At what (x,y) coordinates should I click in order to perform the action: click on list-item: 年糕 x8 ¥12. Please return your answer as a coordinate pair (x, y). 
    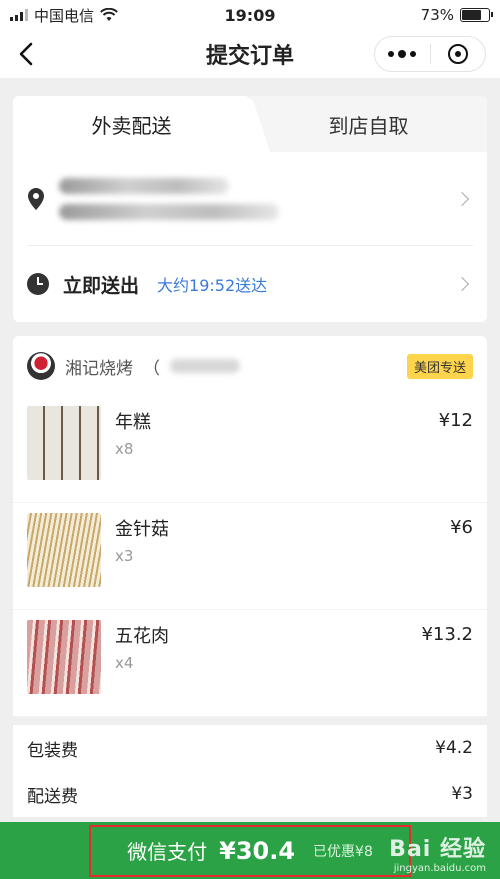
    Looking at the image, I should click on (250, 449).